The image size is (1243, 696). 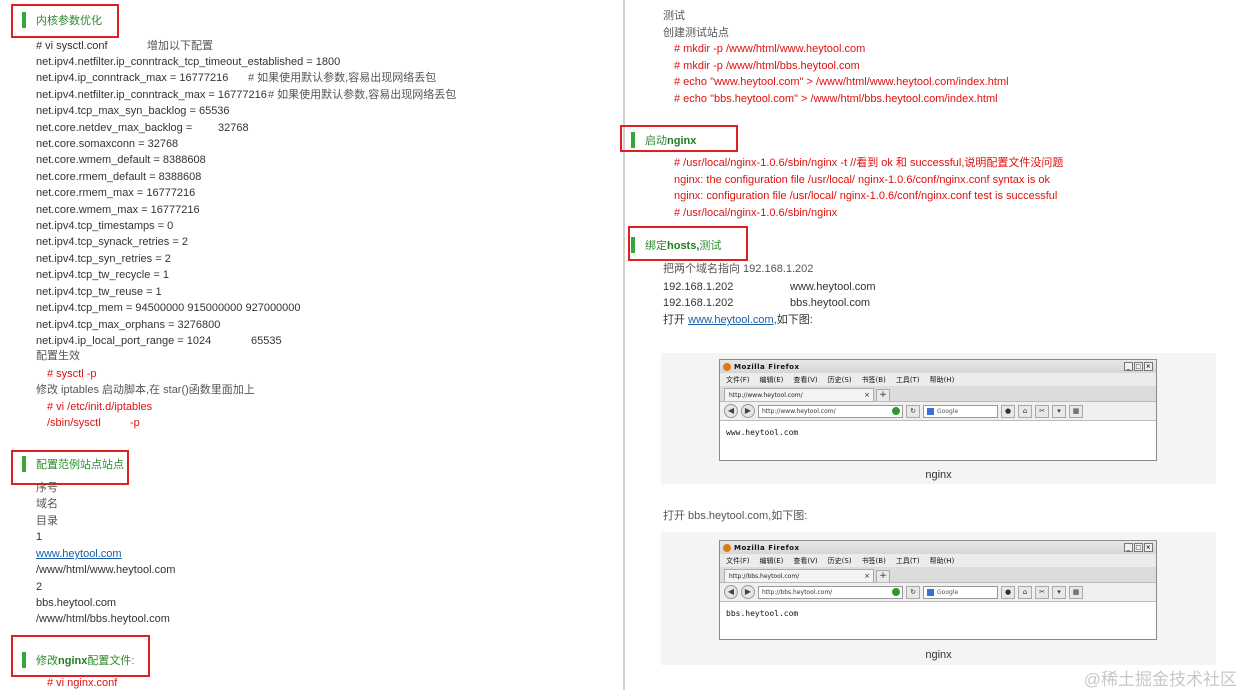 What do you see at coordinates (133, 111) in the screenshot?
I see `param-line: net.ipv4.tcp_max_syn_backlog = 65536` at bounding box center [133, 111].